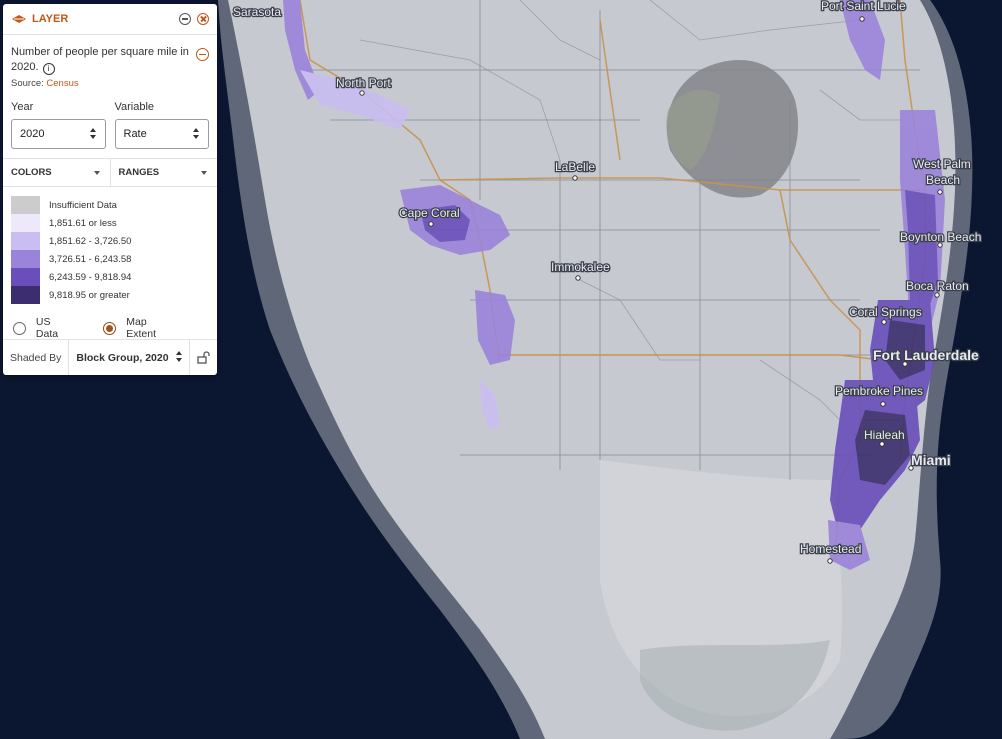 Image resolution: width=1002 pixels, height=739 pixels. I want to click on city-label: Miami, so click(931, 460).